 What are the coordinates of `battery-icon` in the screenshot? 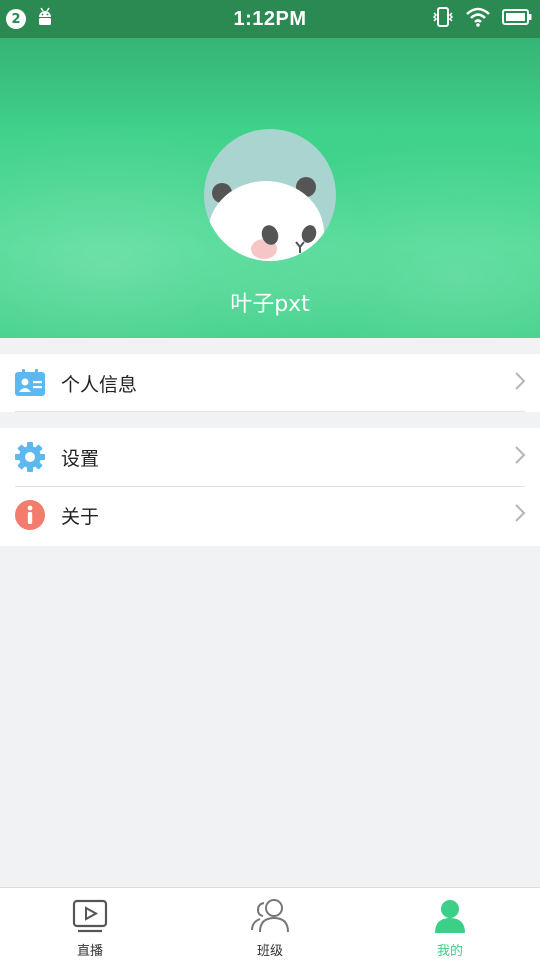 It's located at (517, 19).